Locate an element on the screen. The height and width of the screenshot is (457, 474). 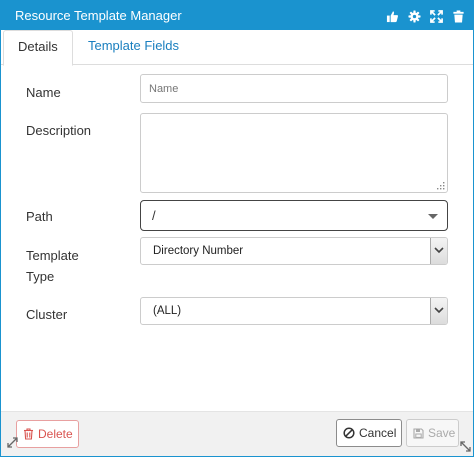
thumbs-up-icon is located at coordinates (392, 16).